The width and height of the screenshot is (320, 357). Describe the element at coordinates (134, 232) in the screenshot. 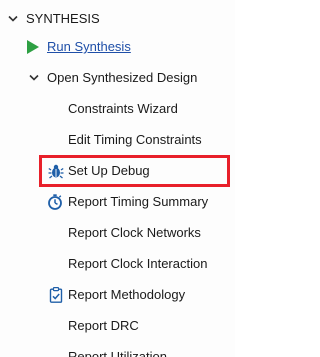

I see `report-clock-networks-label: Report Clock Networks` at that location.